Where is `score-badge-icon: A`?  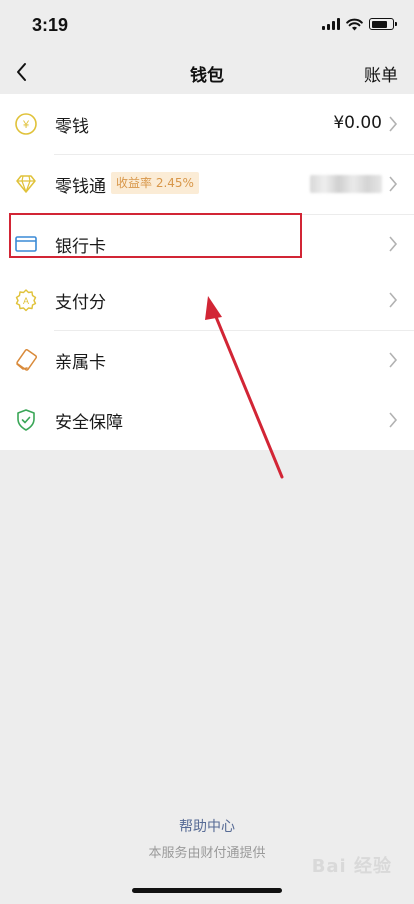
score-badge-icon: A is located at coordinates (26, 300).